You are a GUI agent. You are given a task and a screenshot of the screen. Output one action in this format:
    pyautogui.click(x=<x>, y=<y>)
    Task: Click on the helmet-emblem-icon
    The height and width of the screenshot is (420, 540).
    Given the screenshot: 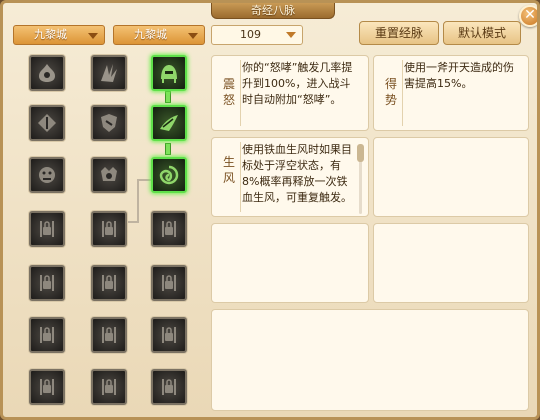 What is the action you would take?
    pyautogui.click(x=169, y=74)
    